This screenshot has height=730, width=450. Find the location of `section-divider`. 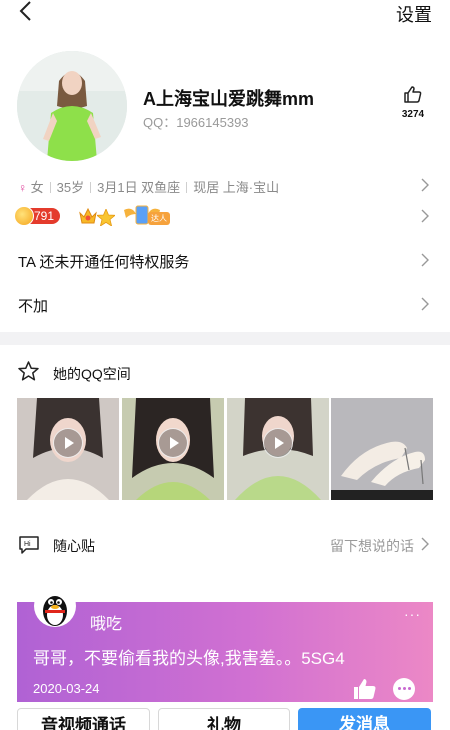

section-divider is located at coordinates (225, 338).